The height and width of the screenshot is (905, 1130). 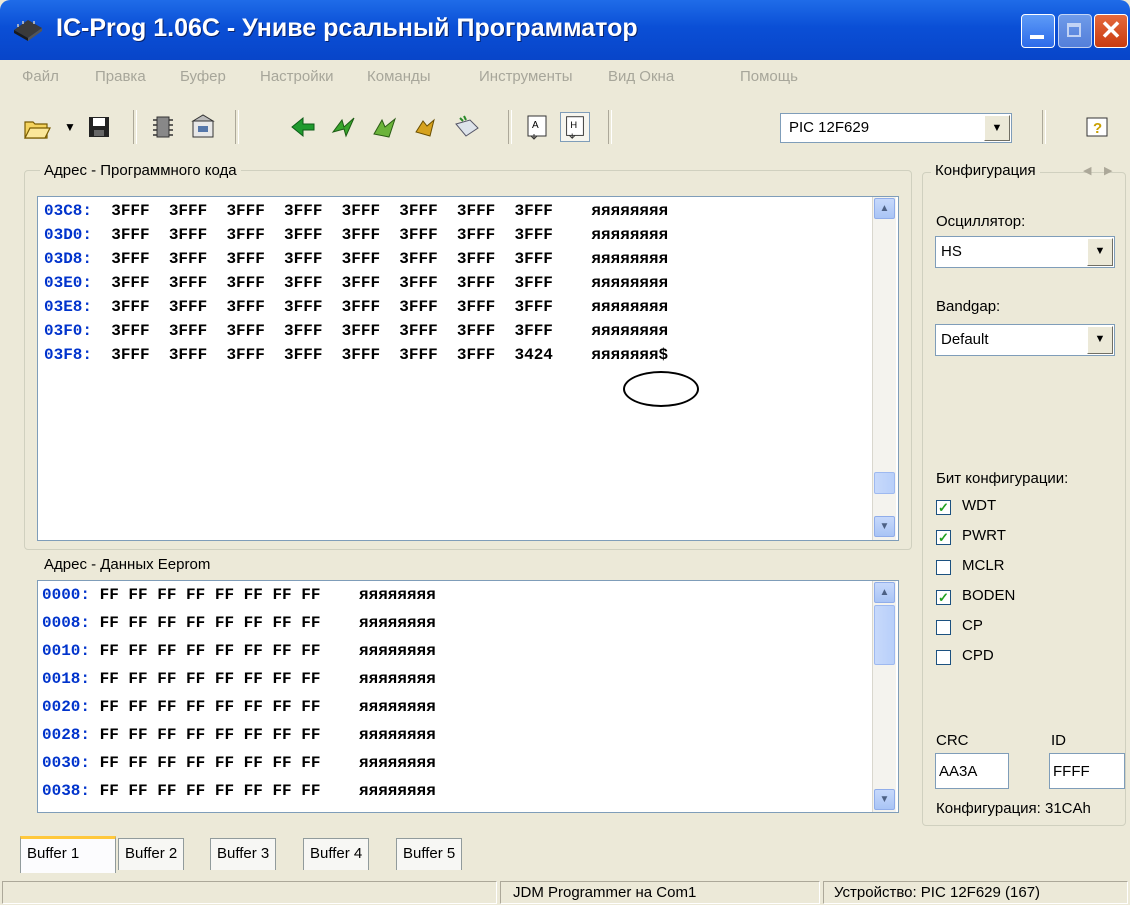 I want to click on help-icon: ?, so click(x=1097, y=127).